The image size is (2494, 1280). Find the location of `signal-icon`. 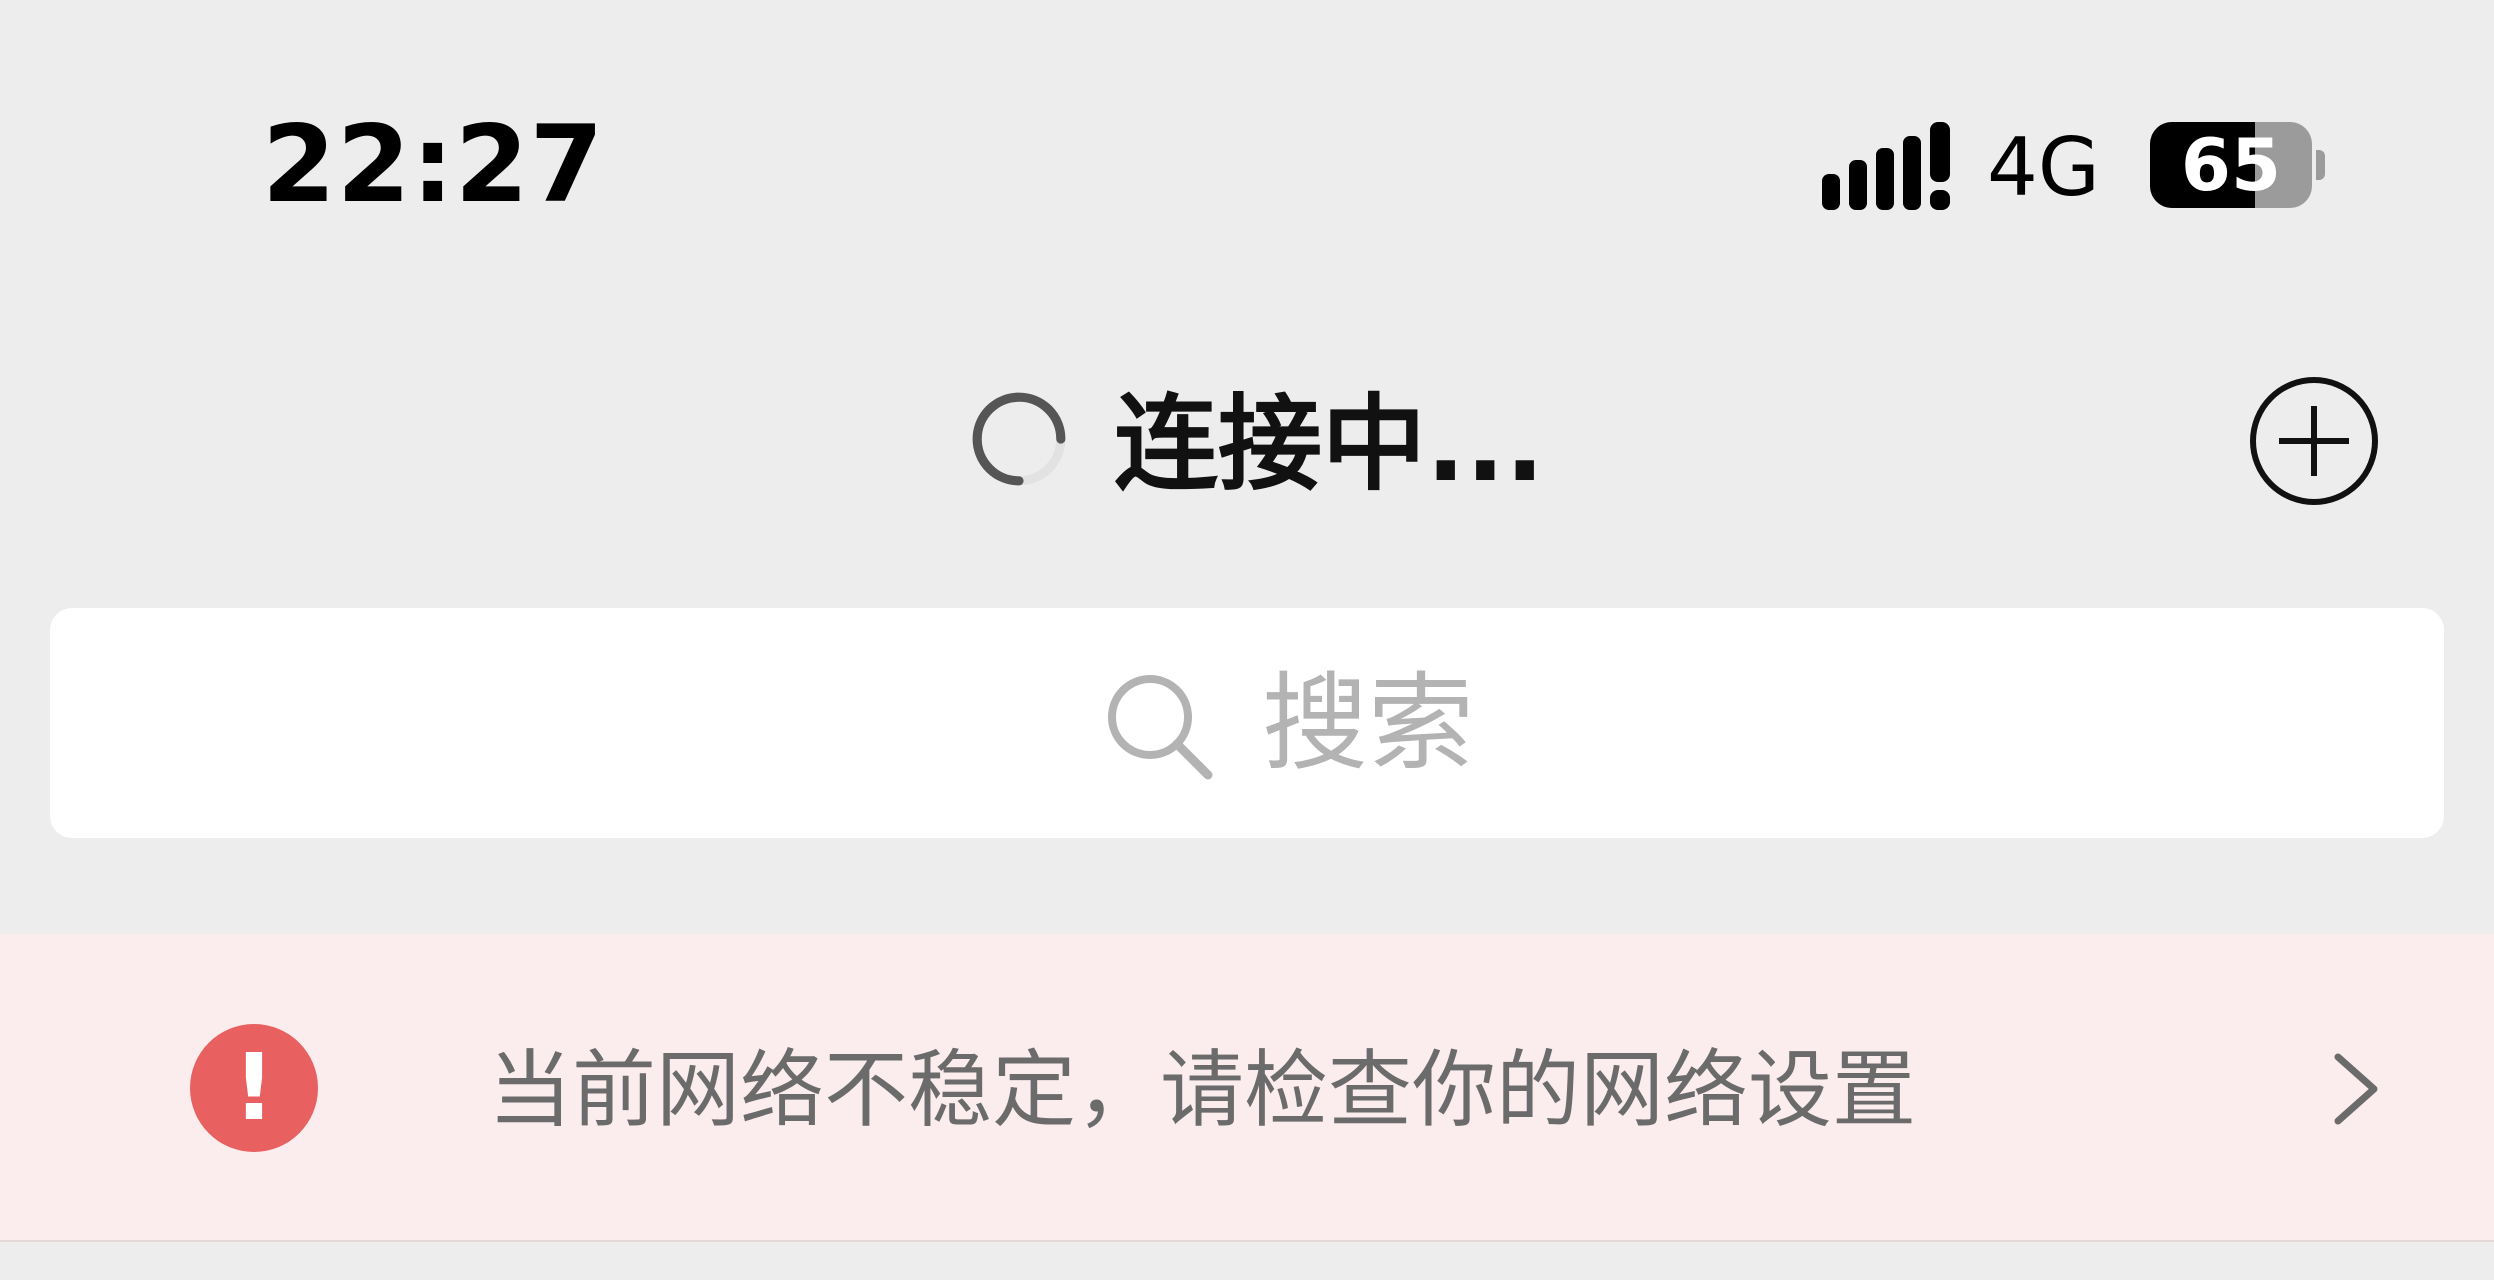

signal-icon is located at coordinates (1886, 166).